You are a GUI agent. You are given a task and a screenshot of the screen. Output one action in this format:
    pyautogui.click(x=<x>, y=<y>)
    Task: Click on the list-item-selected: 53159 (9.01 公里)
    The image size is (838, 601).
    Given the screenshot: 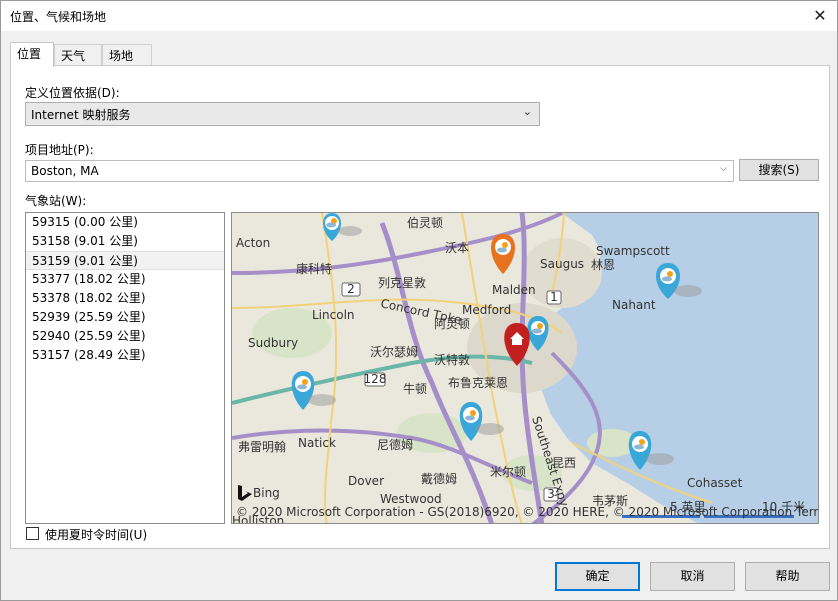 What is the action you would take?
    pyautogui.click(x=125, y=260)
    